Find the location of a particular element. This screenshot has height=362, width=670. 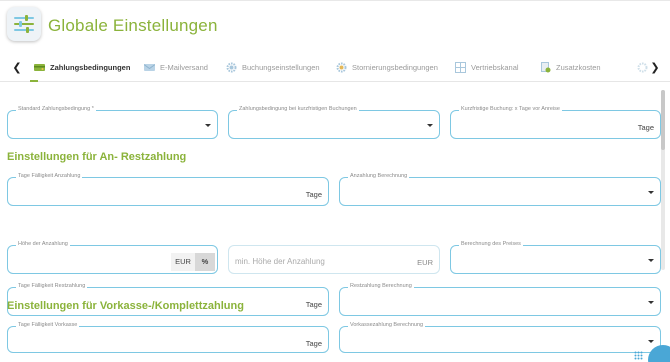

currency-eur-toggle: EUR is located at coordinates (183, 262).